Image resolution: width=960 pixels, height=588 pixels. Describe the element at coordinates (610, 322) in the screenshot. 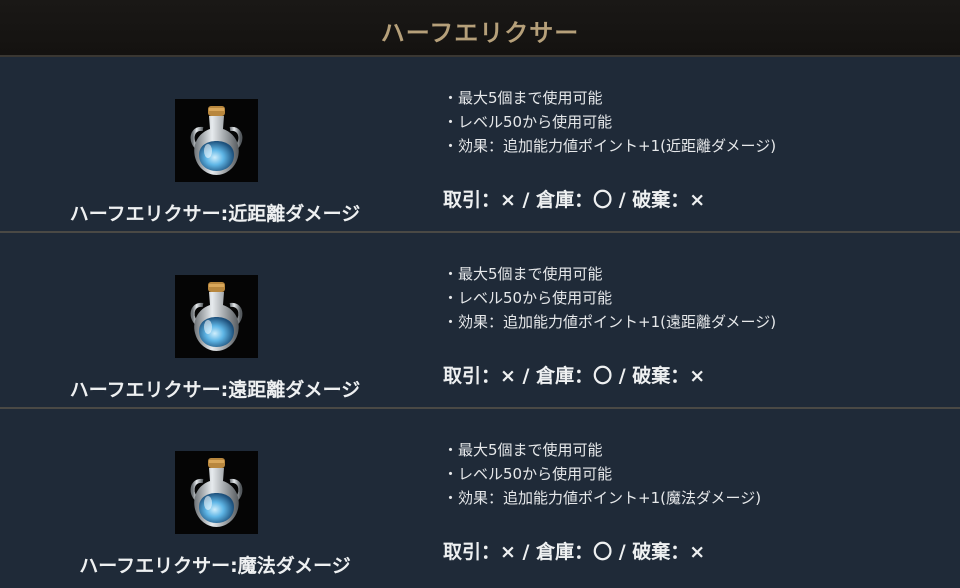

I see `feature-effect: ・効果：追加能力値ポイント+1(遠距離ダメージ)` at that location.